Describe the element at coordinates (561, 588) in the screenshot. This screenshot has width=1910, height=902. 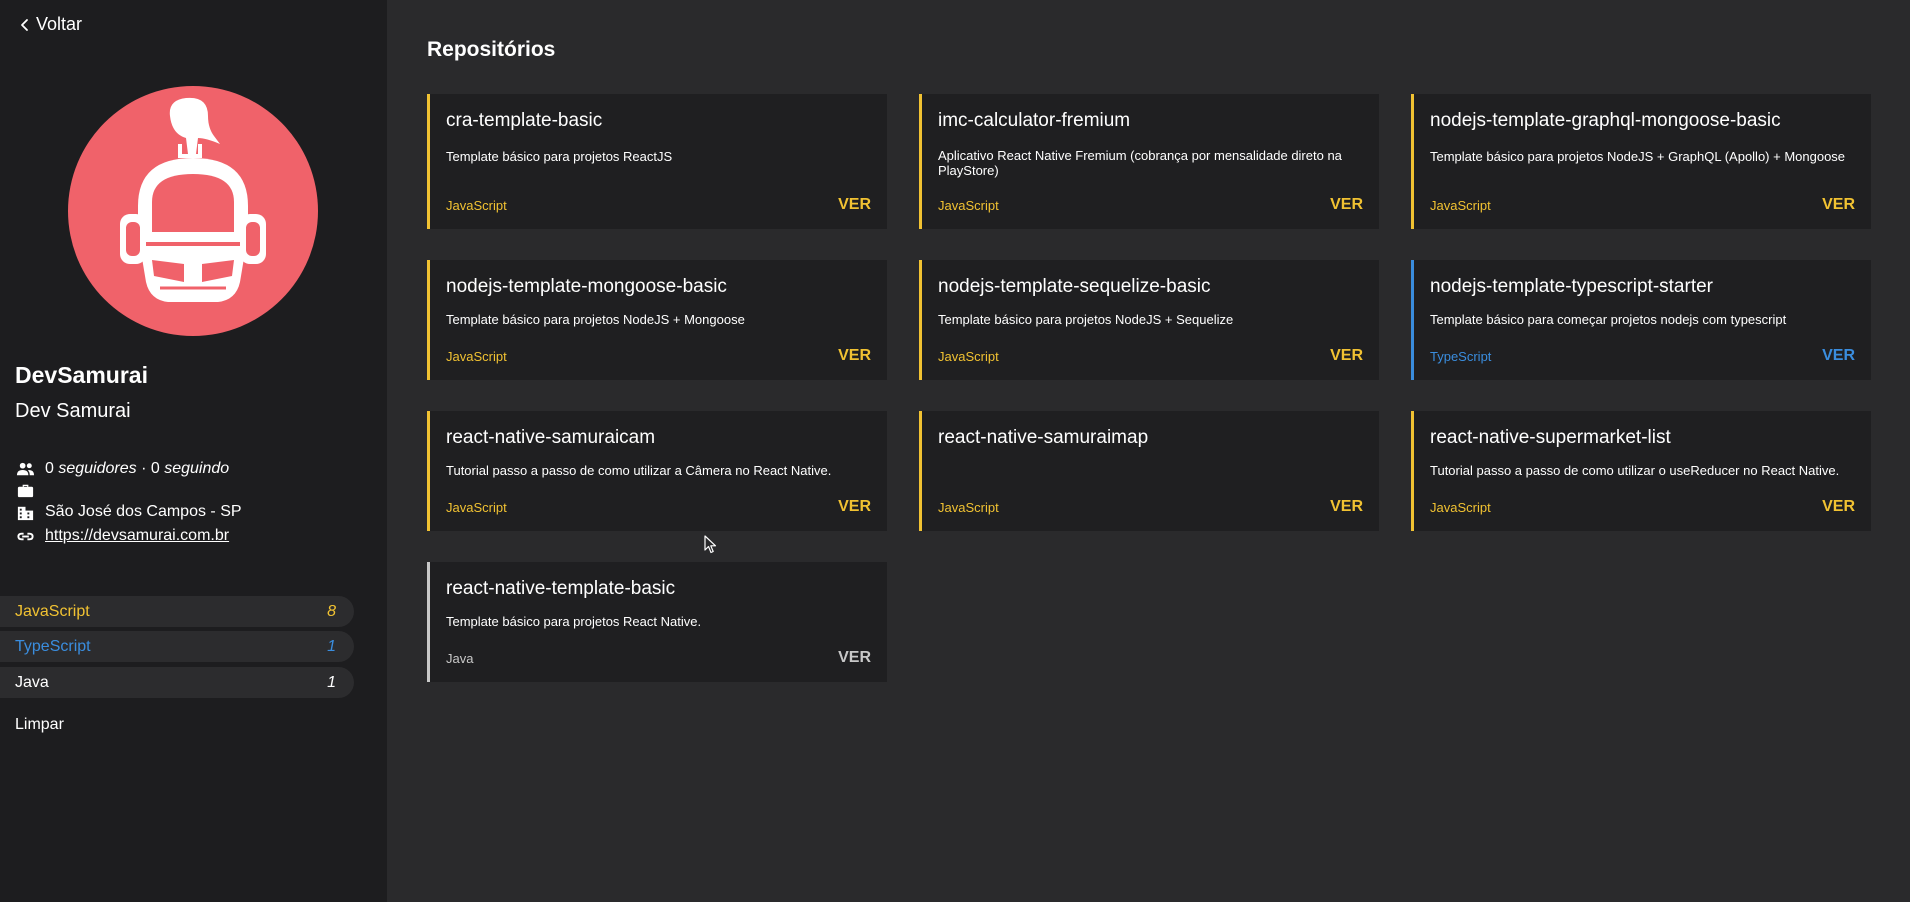
I see `repo-name: react-native-template-basic` at that location.